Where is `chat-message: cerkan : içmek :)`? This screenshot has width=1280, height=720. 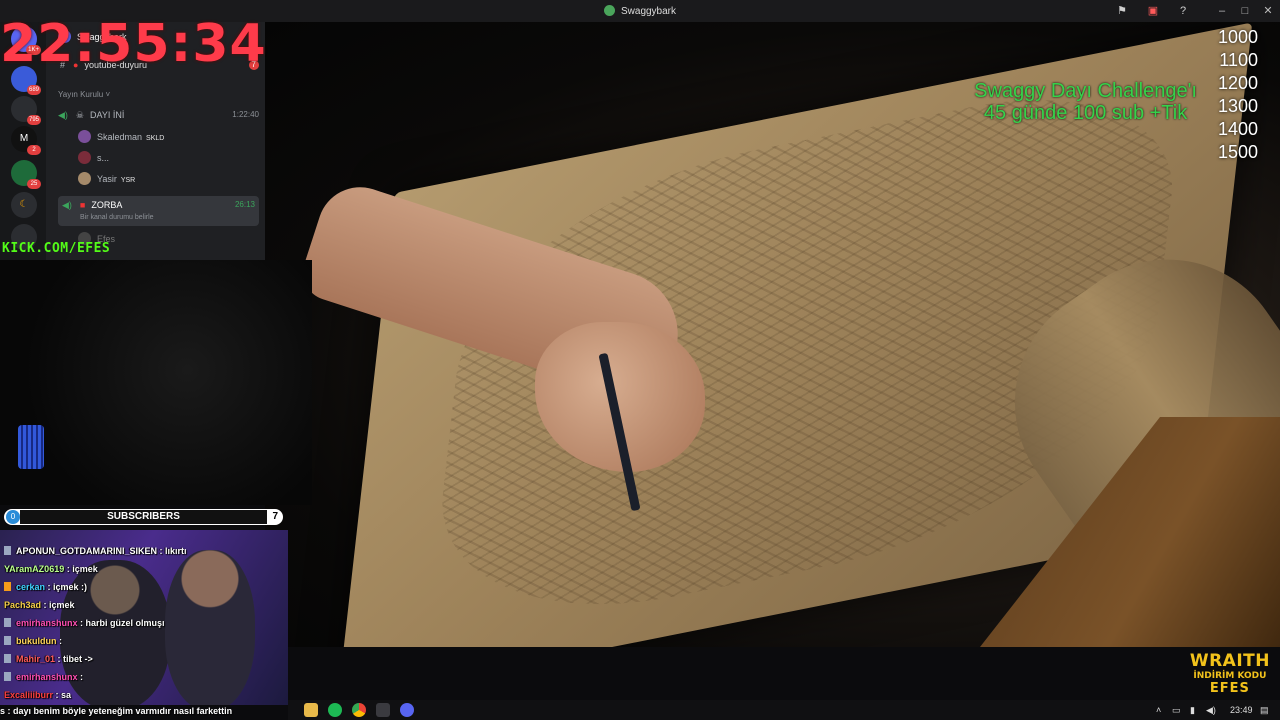
chat-message: cerkan : içmek :) is located at coordinates (146, 587).